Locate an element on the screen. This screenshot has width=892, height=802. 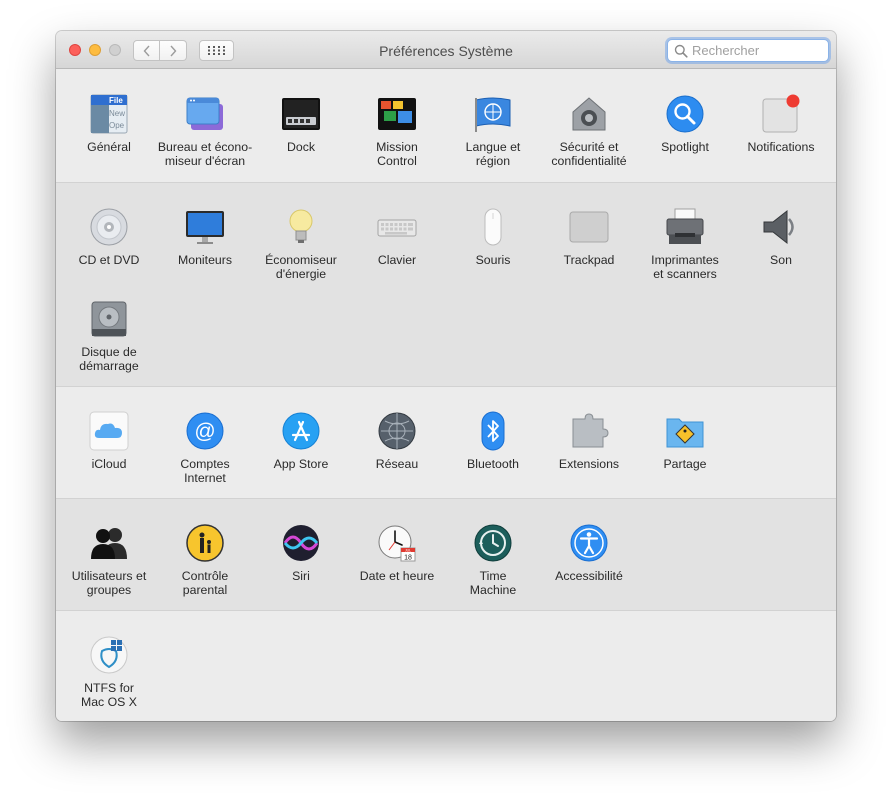
pane-desktop-screensaver: Bureau et écono- miseur d'écran is located at coordinates (205, 137).